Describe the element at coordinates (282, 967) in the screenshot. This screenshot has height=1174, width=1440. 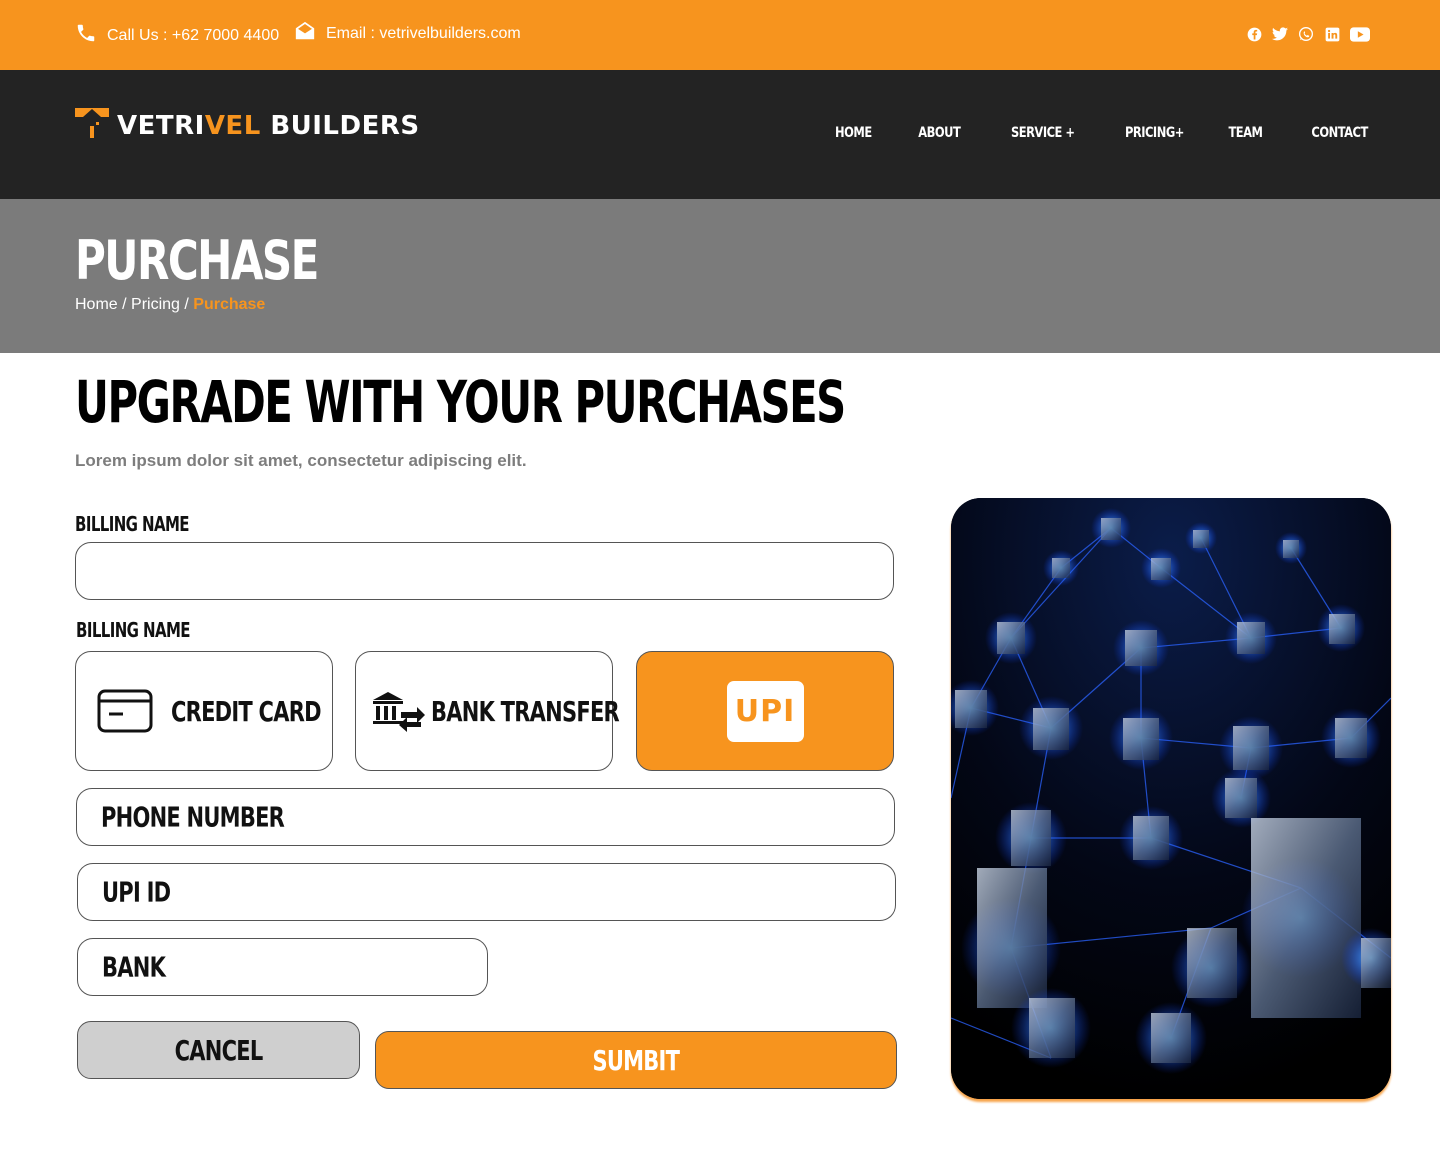
I see `bank-input: BANK` at that location.